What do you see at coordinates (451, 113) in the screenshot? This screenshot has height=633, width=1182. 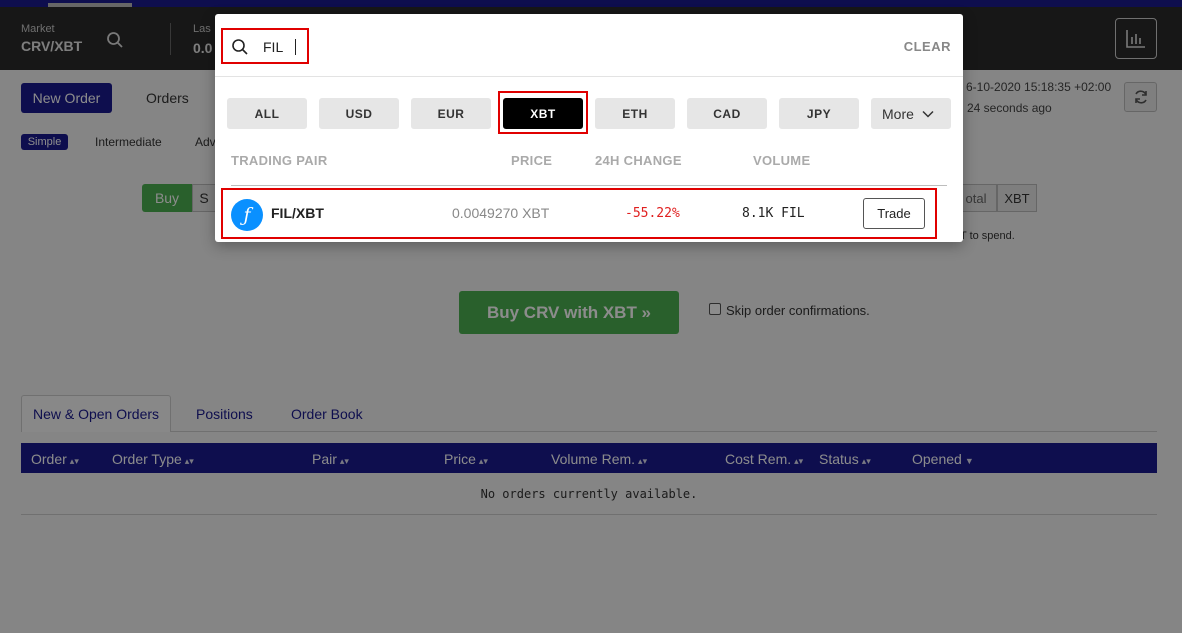 I see `filter-eur: EUR` at bounding box center [451, 113].